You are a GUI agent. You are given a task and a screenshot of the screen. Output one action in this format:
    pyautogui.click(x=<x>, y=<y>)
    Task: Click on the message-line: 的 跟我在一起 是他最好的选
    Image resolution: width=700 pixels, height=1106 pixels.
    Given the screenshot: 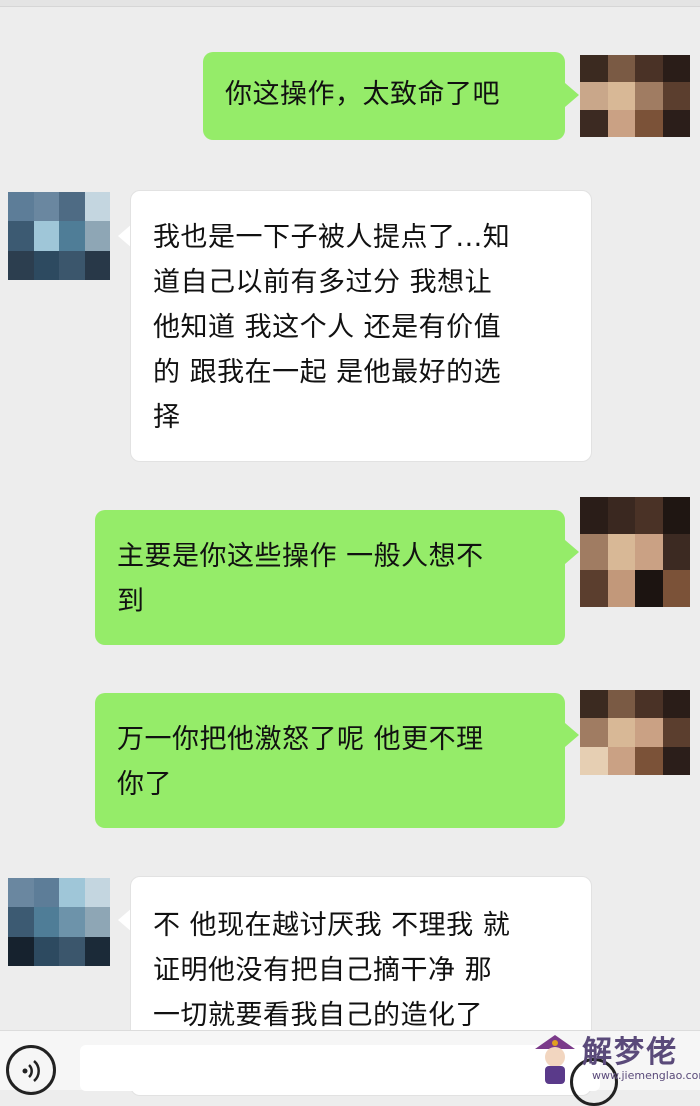 What is the action you would take?
    pyautogui.click(x=327, y=372)
    